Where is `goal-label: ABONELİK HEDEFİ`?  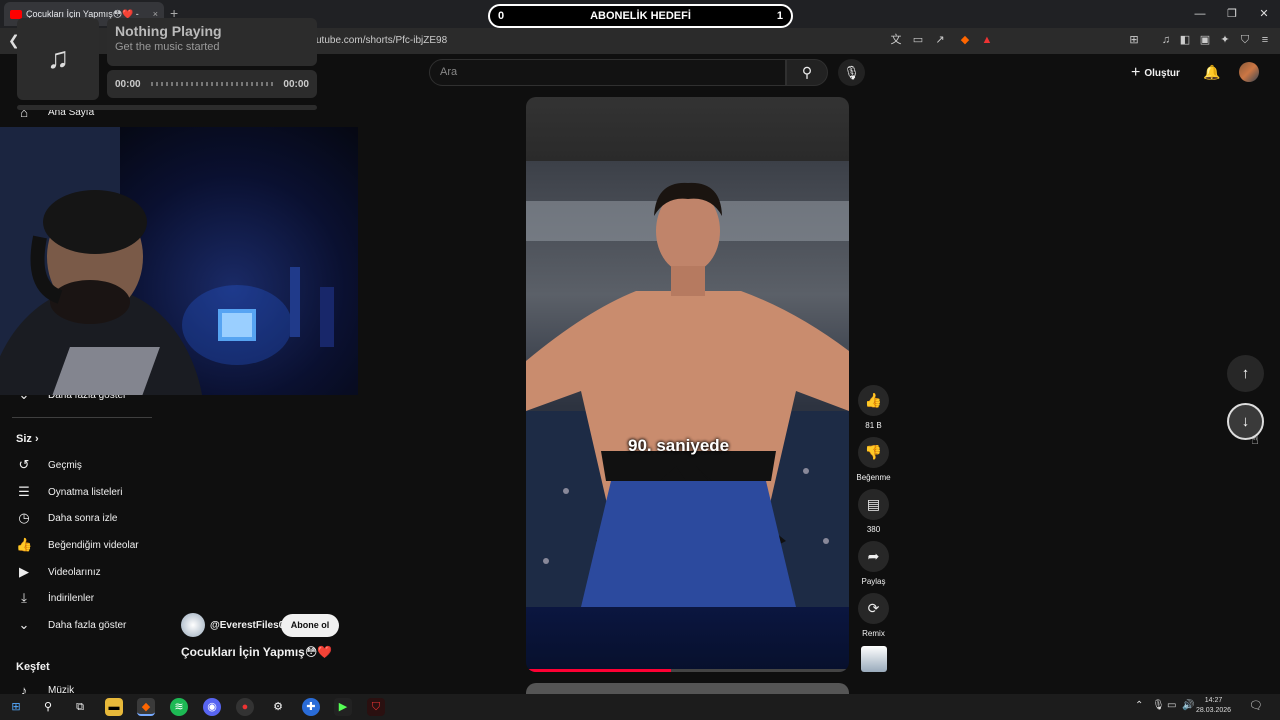
goal-label: ABONELİK HEDEFİ is located at coordinates (640, 16).